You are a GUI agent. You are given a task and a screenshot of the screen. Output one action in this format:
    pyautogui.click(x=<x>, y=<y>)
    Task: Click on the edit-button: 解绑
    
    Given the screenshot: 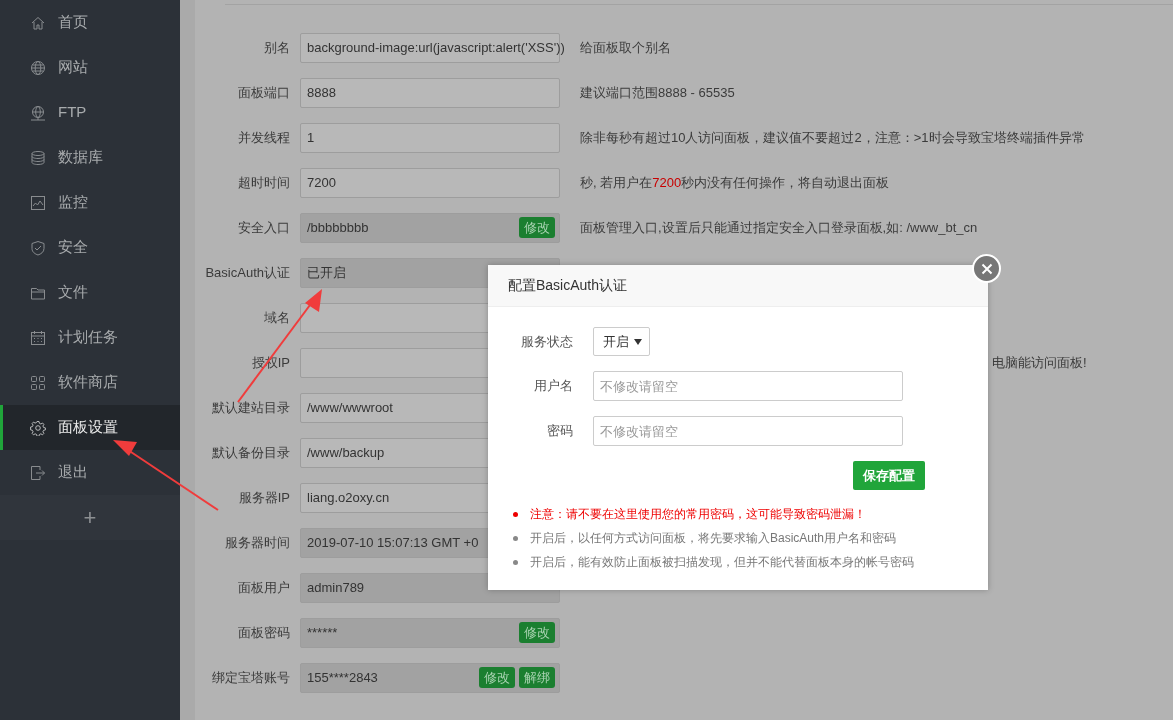 What is the action you would take?
    pyautogui.click(x=537, y=677)
    